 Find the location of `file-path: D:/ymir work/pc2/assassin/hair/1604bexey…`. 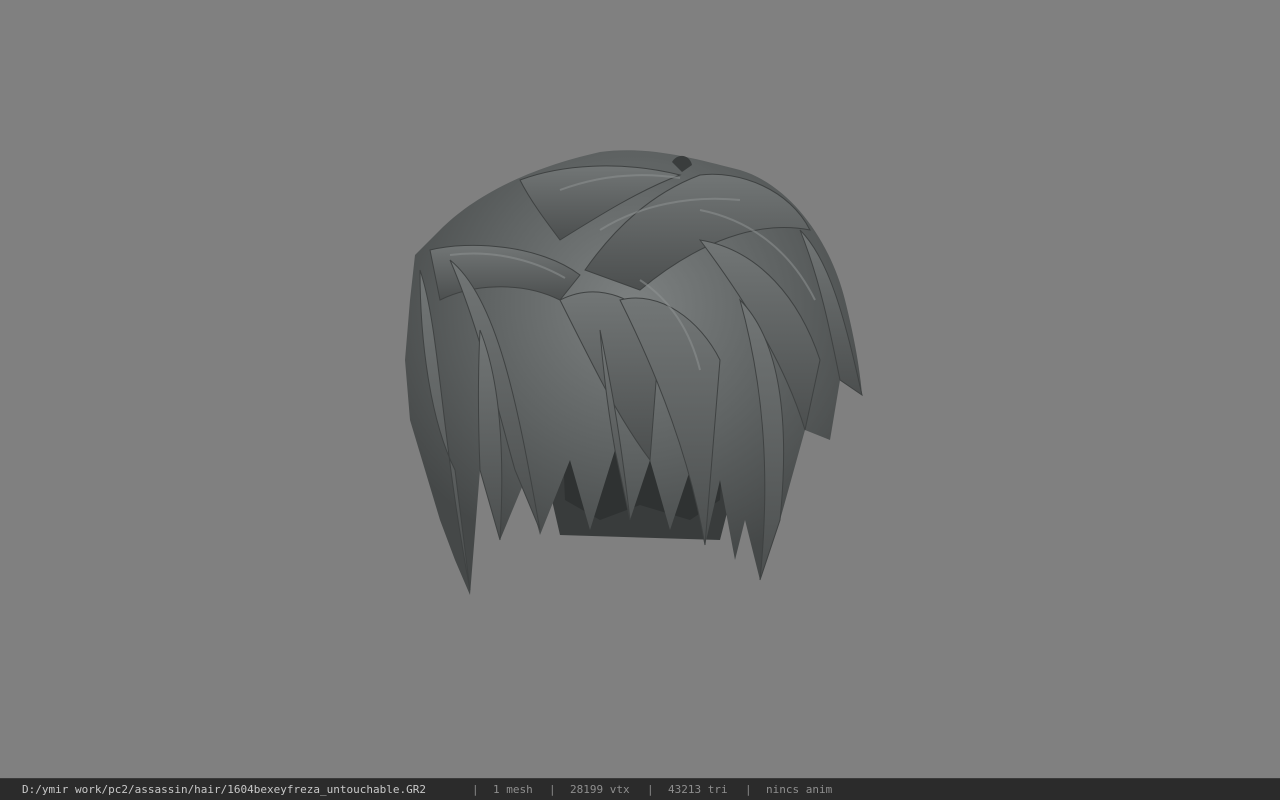

file-path: D:/ymir work/pc2/assassin/hair/1604bexey… is located at coordinates (224, 789).